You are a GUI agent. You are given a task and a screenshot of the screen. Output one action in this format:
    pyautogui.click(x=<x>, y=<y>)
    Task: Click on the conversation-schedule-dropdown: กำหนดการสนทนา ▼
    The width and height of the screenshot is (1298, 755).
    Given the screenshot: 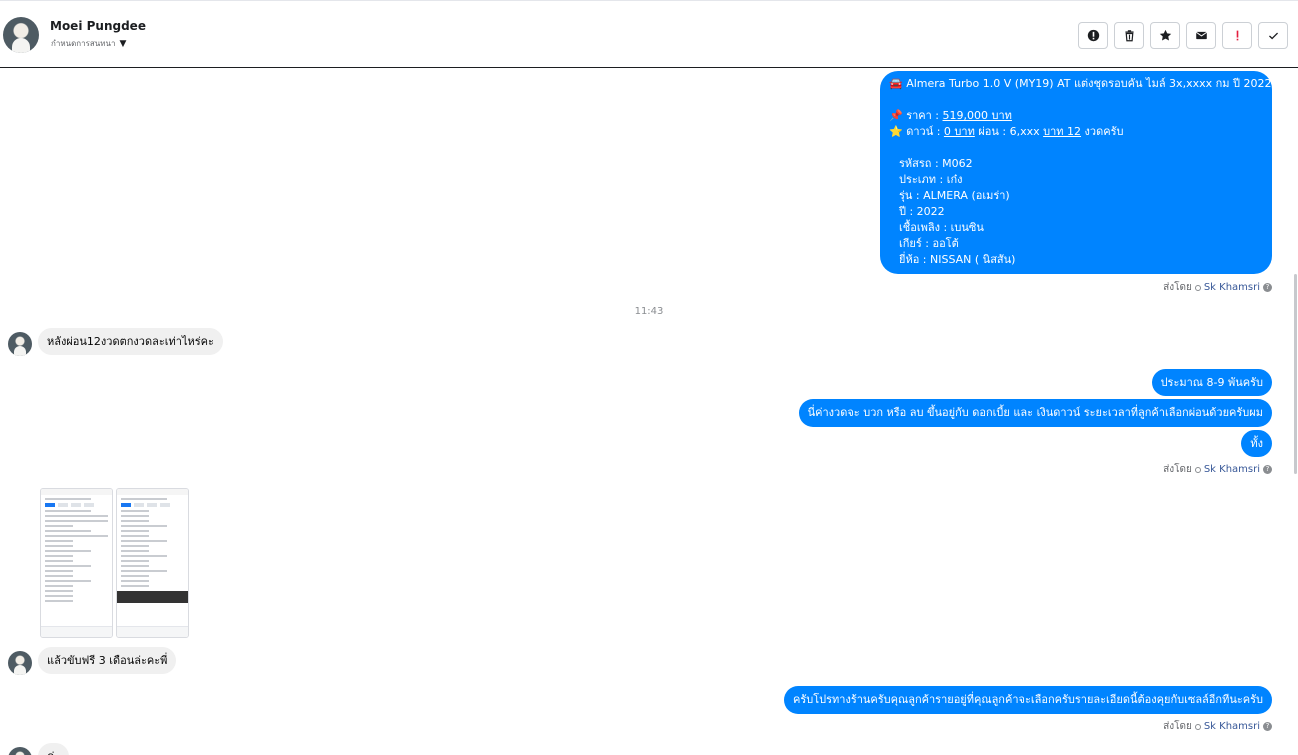 What is the action you would take?
    pyautogui.click(x=88, y=43)
    